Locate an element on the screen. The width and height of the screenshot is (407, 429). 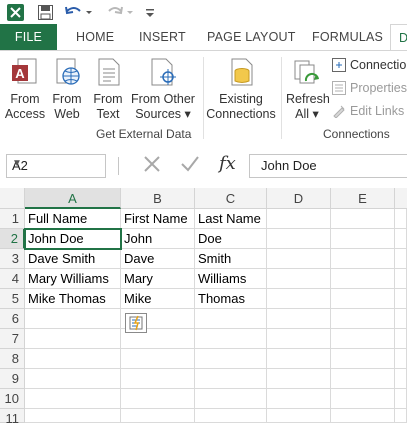
cell-b3: Dave is located at coordinates (158, 259).